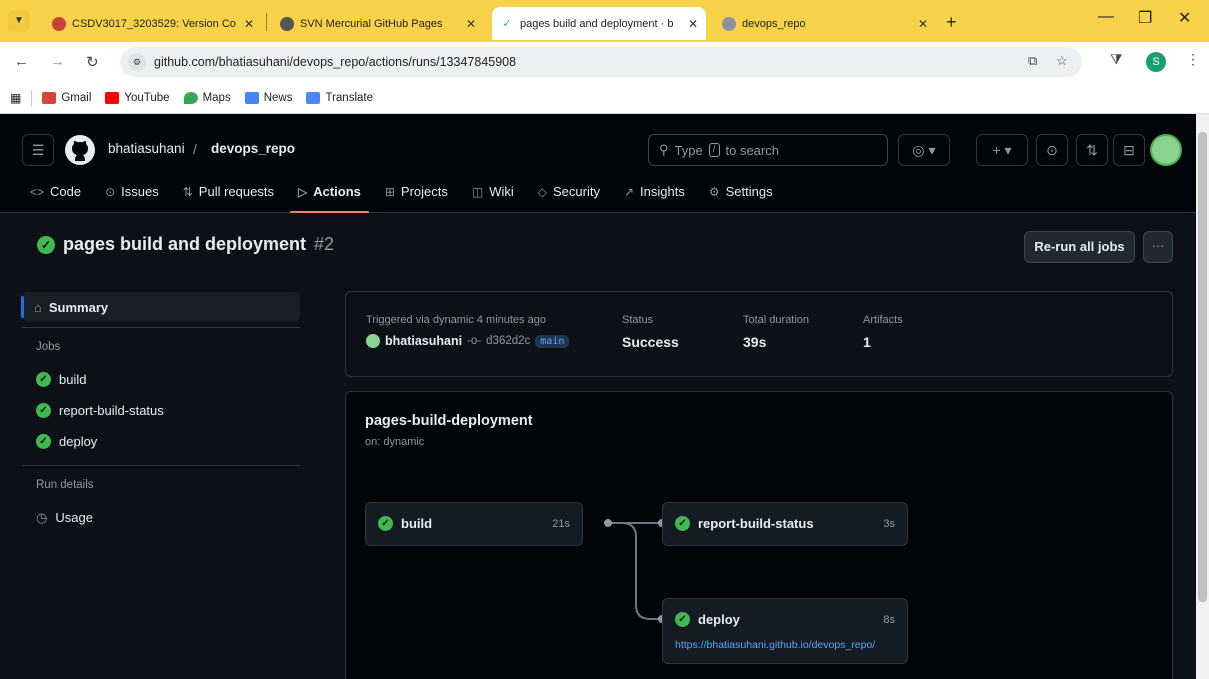  I want to click on tab-settings: ⚙ Settings, so click(741, 191).